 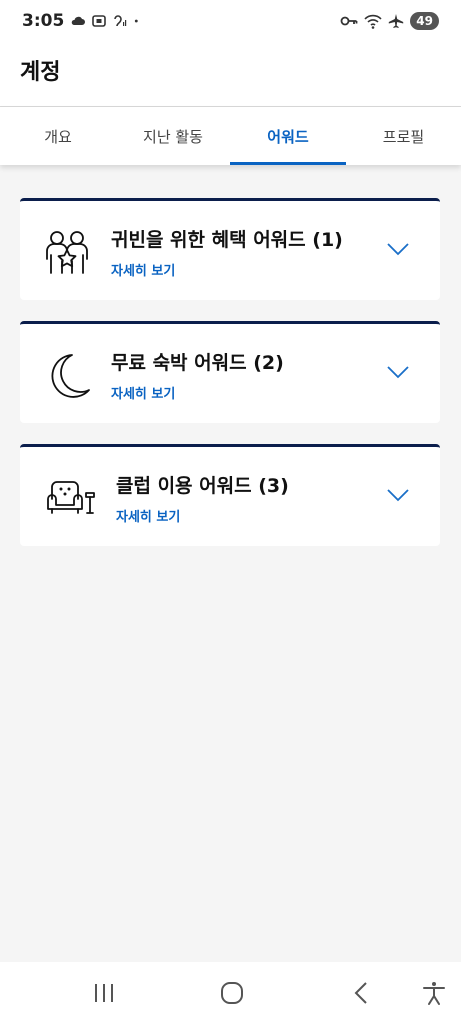 I want to click on award-card-free-night: 무료 숙박 어워드 (2) 자세히 보기, so click(x=230, y=372).